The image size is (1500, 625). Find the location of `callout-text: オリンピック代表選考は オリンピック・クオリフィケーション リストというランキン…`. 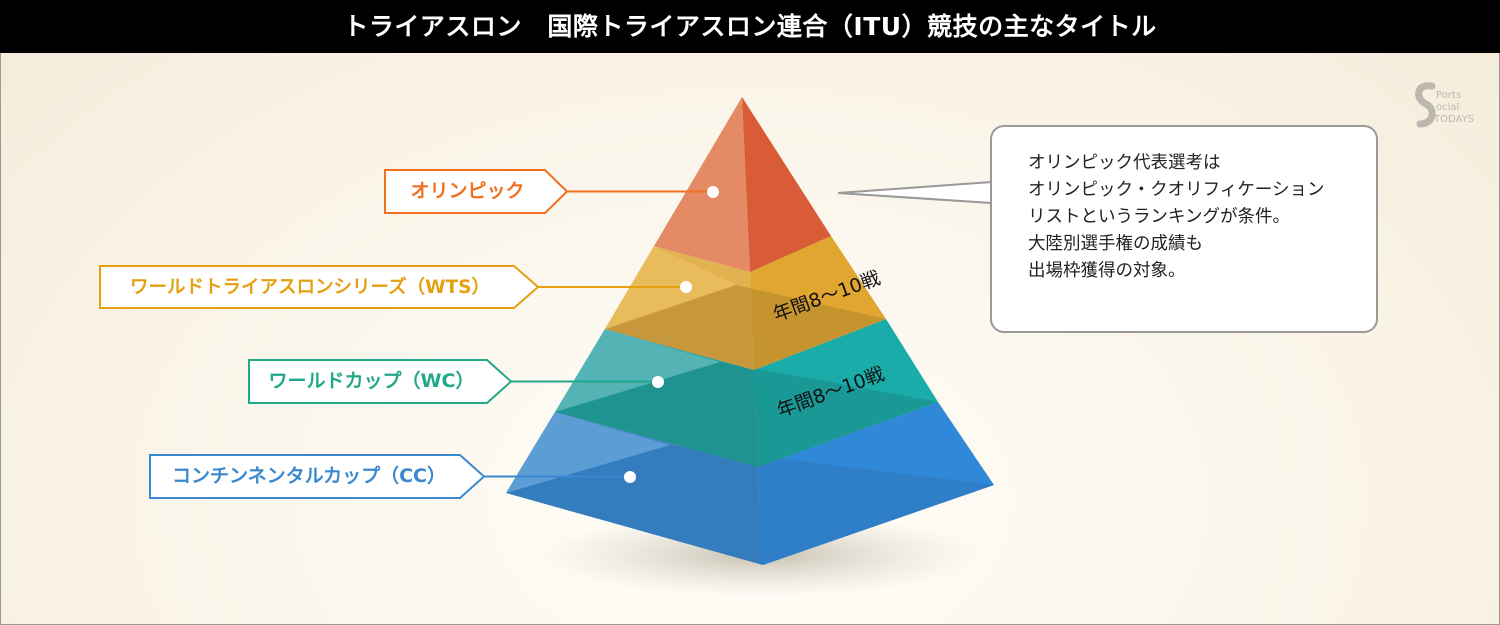

callout-text: オリンピック代表選考は オリンピック・クオリフィケーション リストというランキン… is located at coordinates (1176, 217).